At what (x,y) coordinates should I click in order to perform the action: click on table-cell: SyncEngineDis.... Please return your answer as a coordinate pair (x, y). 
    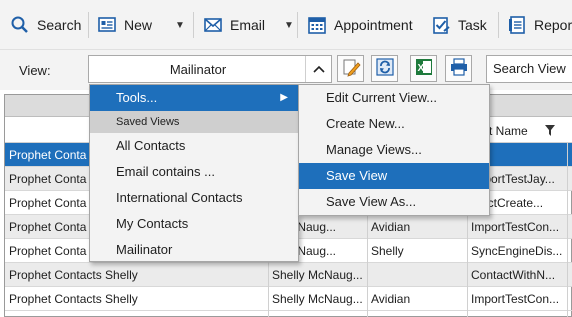
    Looking at the image, I should click on (517, 251).